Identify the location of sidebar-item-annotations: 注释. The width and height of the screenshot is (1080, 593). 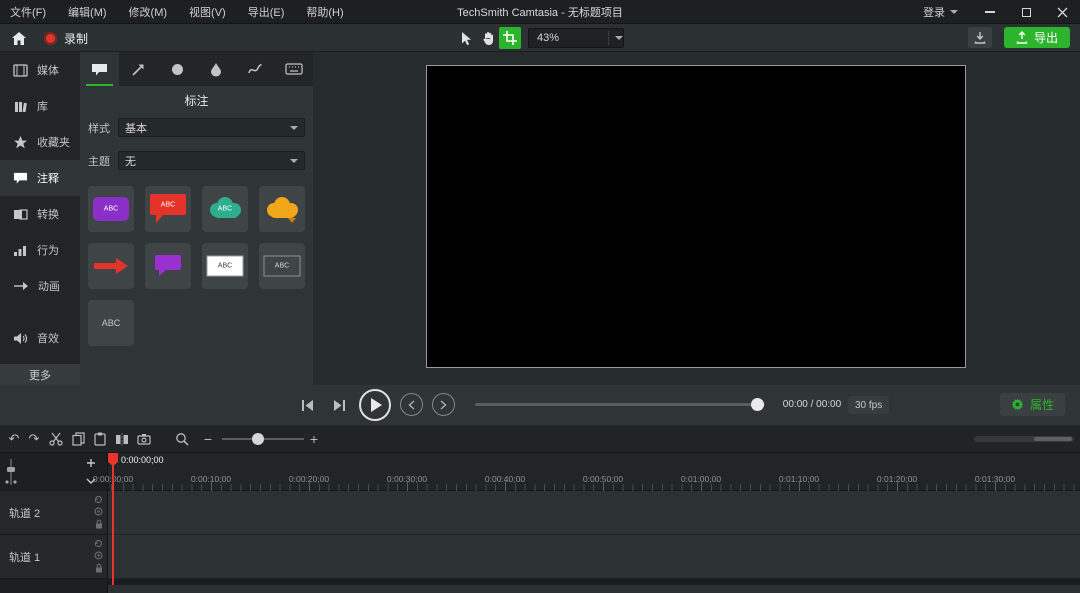
(40, 178).